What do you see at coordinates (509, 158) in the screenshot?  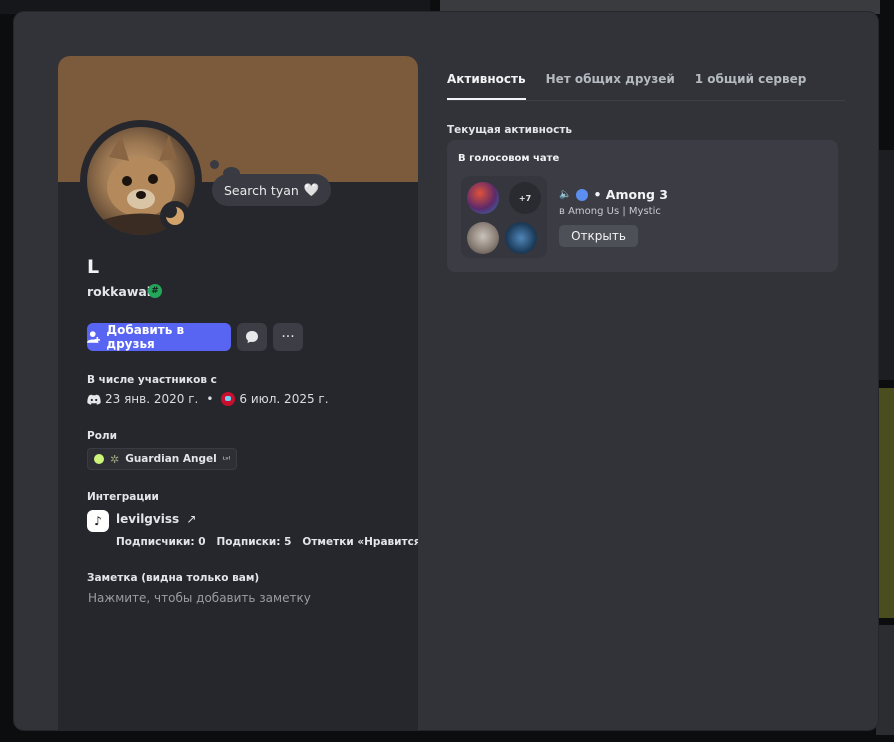 I see `voice-card-title: В голосовом чате` at bounding box center [509, 158].